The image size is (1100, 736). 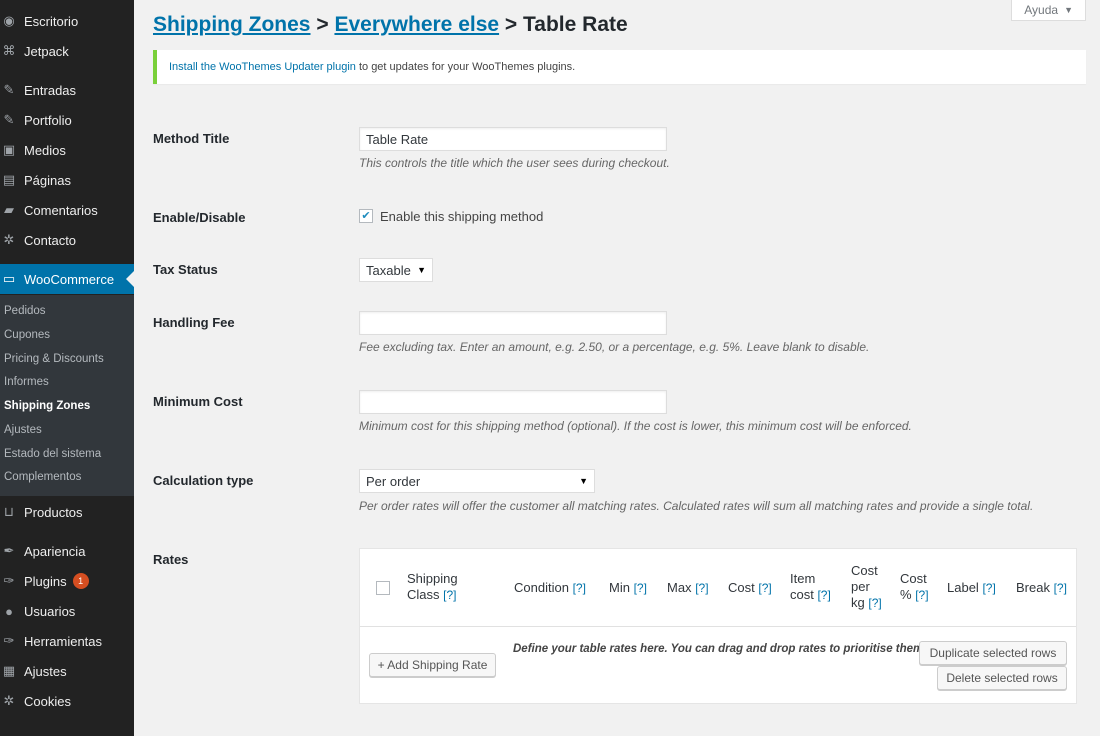 I want to click on sidebar-item-productos: ⊔ Productos, so click(x=67, y=512).